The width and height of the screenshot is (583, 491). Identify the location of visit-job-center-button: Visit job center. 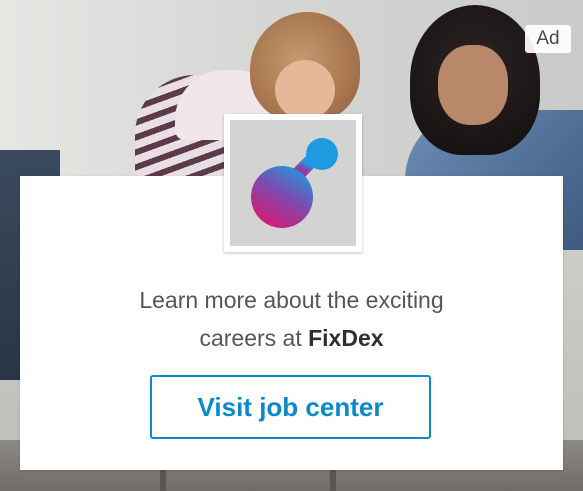
(290, 407).